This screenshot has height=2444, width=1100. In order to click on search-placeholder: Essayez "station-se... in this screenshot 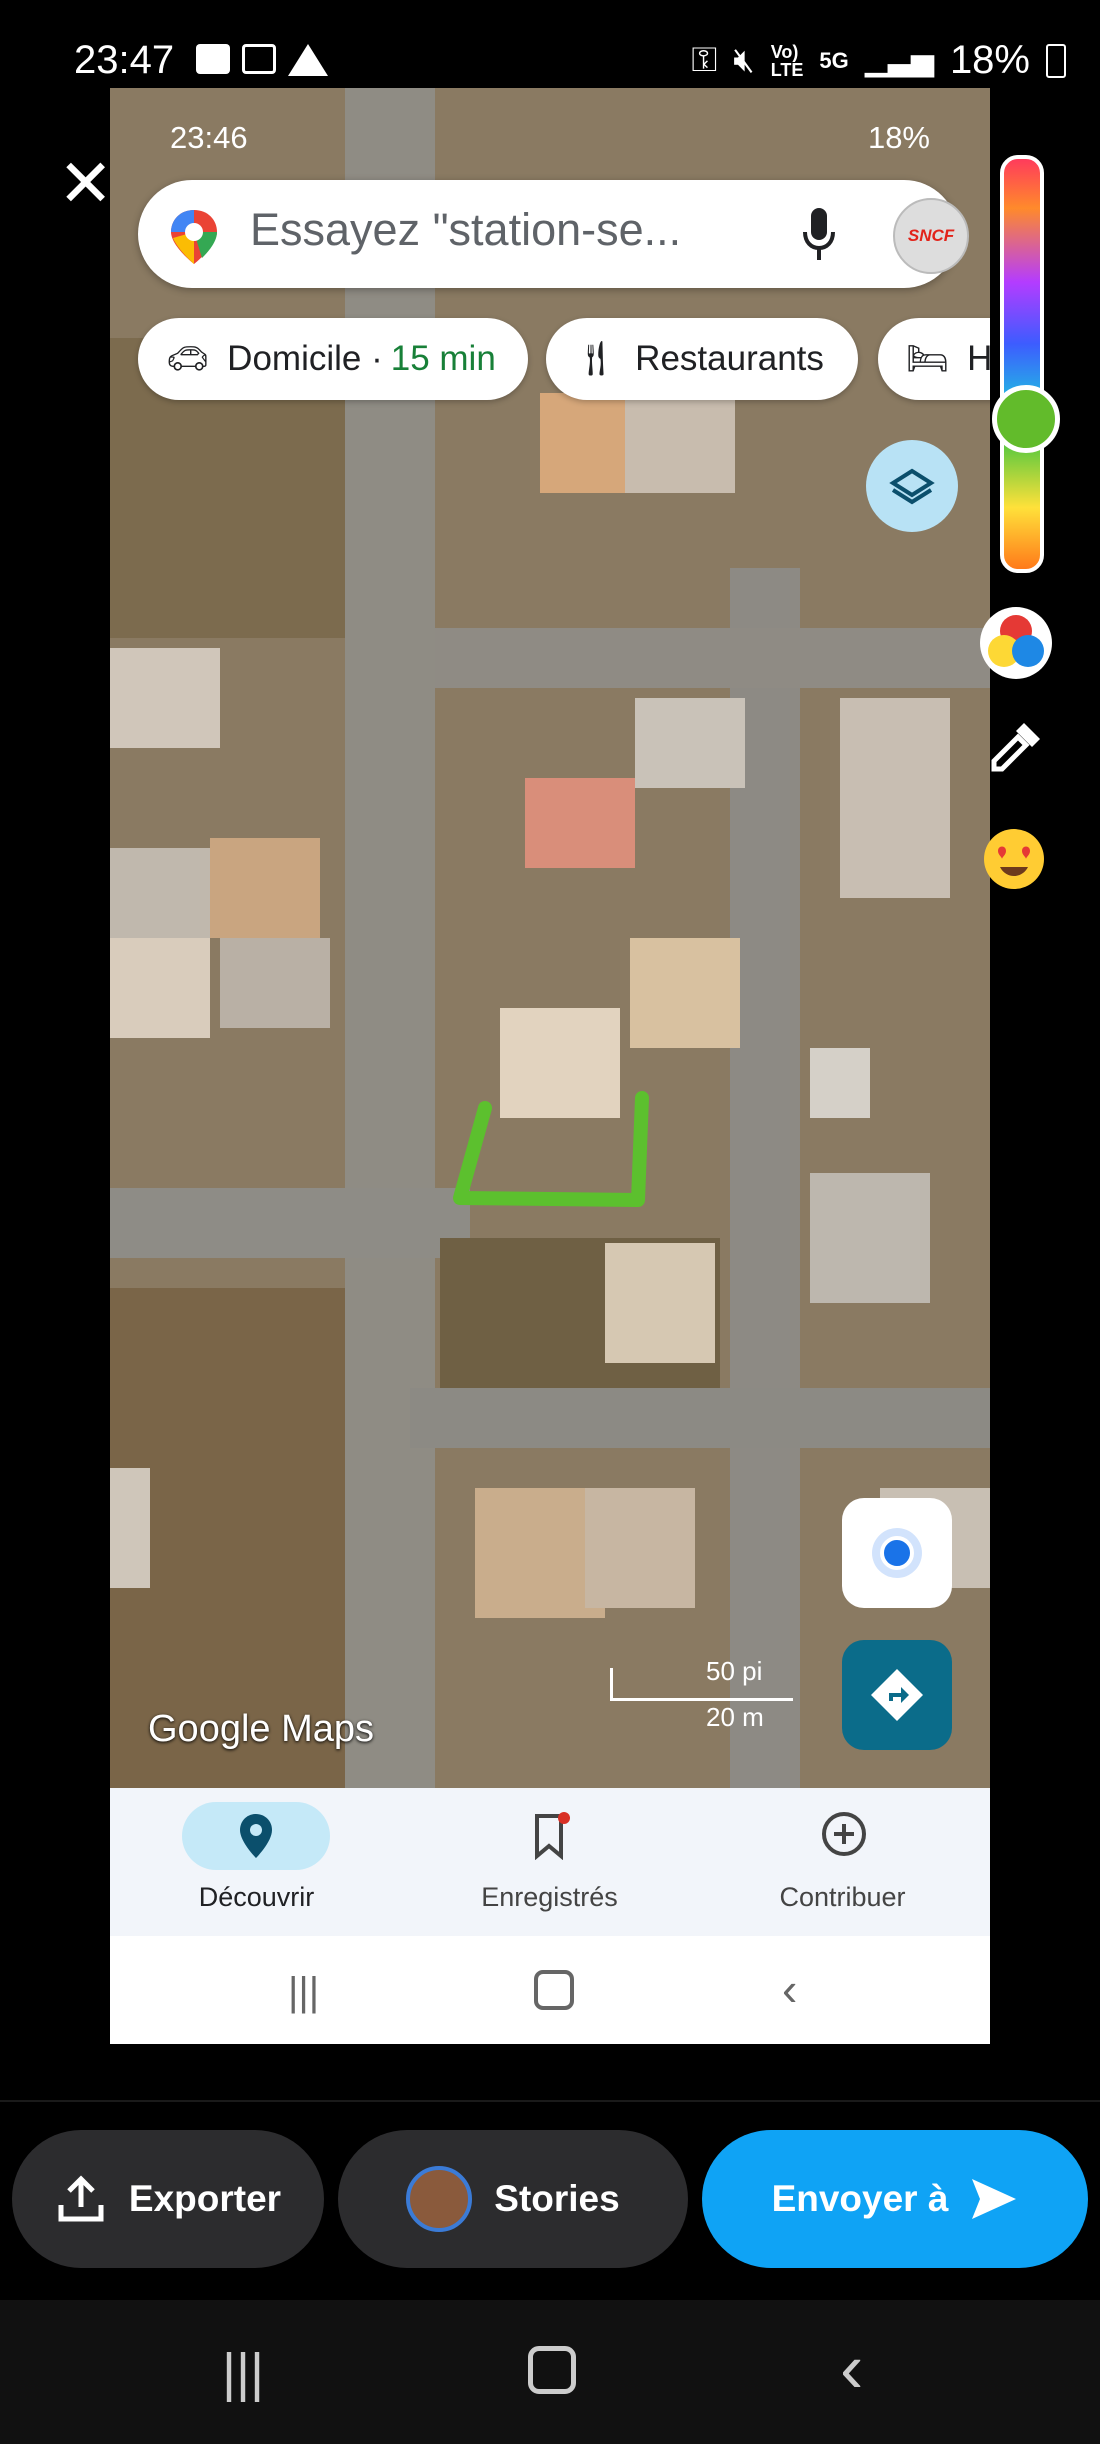, I will do `click(466, 229)`.